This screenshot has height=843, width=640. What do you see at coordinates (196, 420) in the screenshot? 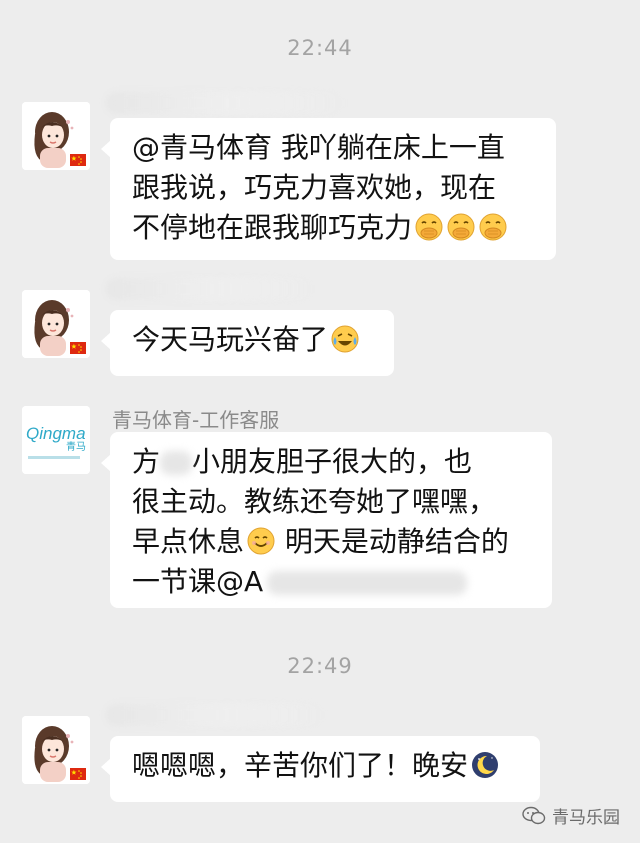
I see `sender-name: 青马体育-工作客服` at bounding box center [196, 420].